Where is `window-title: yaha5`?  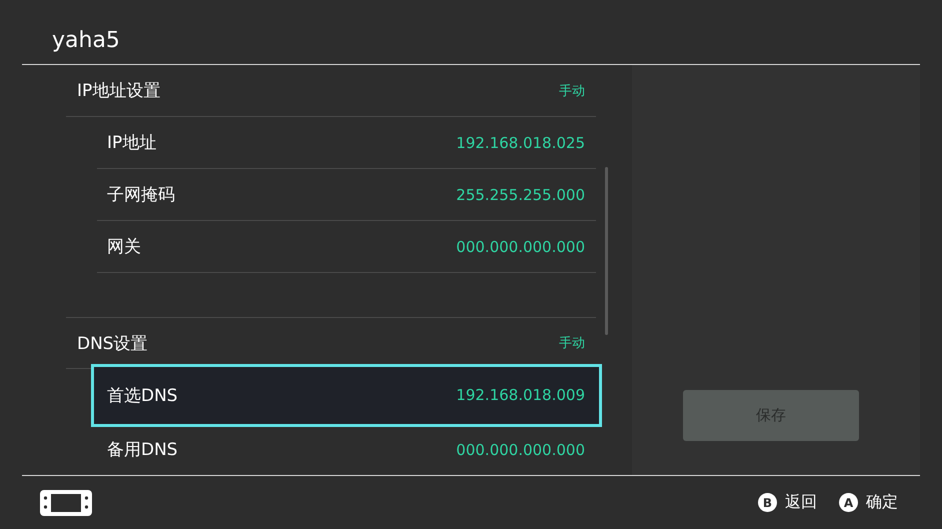 window-title: yaha5 is located at coordinates (86, 40).